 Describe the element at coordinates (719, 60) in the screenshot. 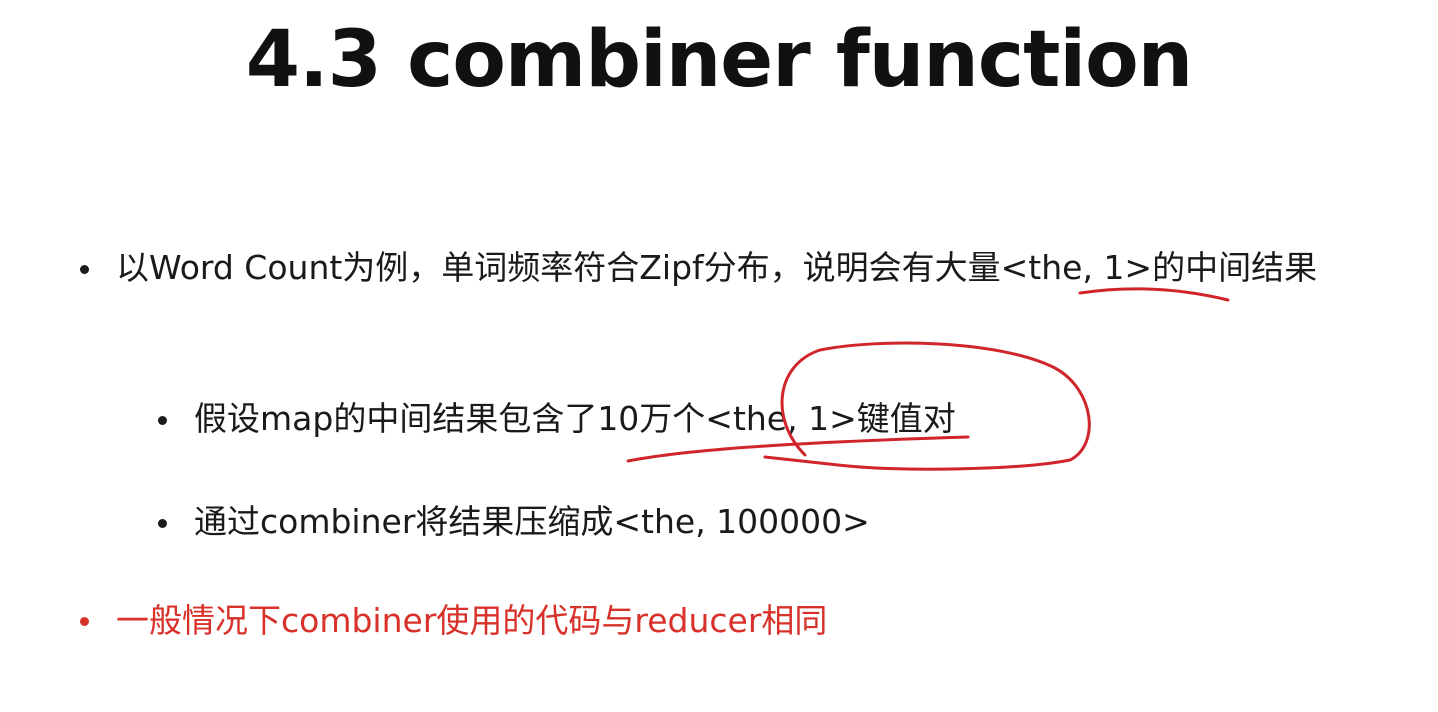

I see `slide-title: 4.3 combiner function` at that location.